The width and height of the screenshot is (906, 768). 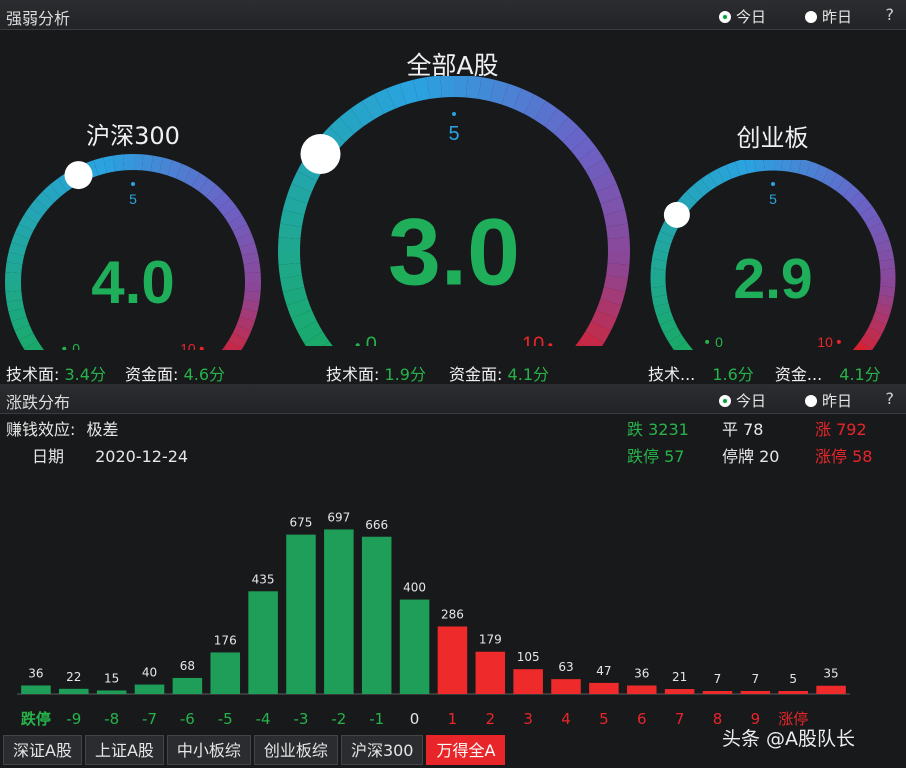 What do you see at coordinates (658, 428) in the screenshot?
I see `down-count: 跌 3231` at bounding box center [658, 428].